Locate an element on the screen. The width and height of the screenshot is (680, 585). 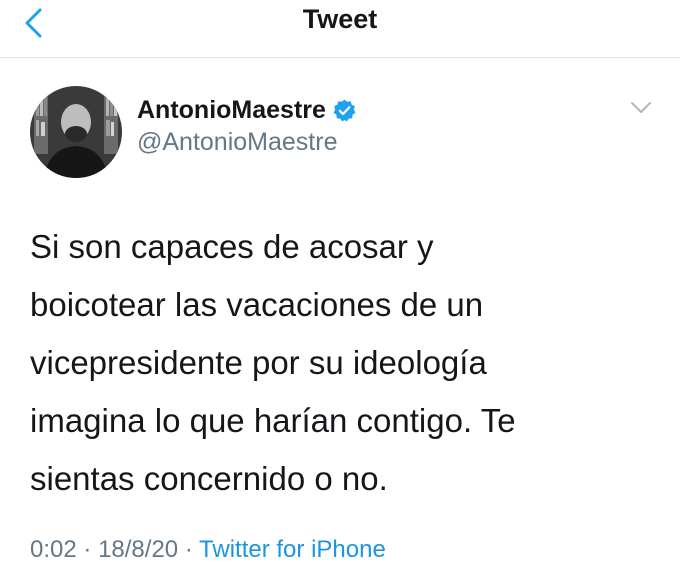
tweet-date: 18/8/20 is located at coordinates (138, 549).